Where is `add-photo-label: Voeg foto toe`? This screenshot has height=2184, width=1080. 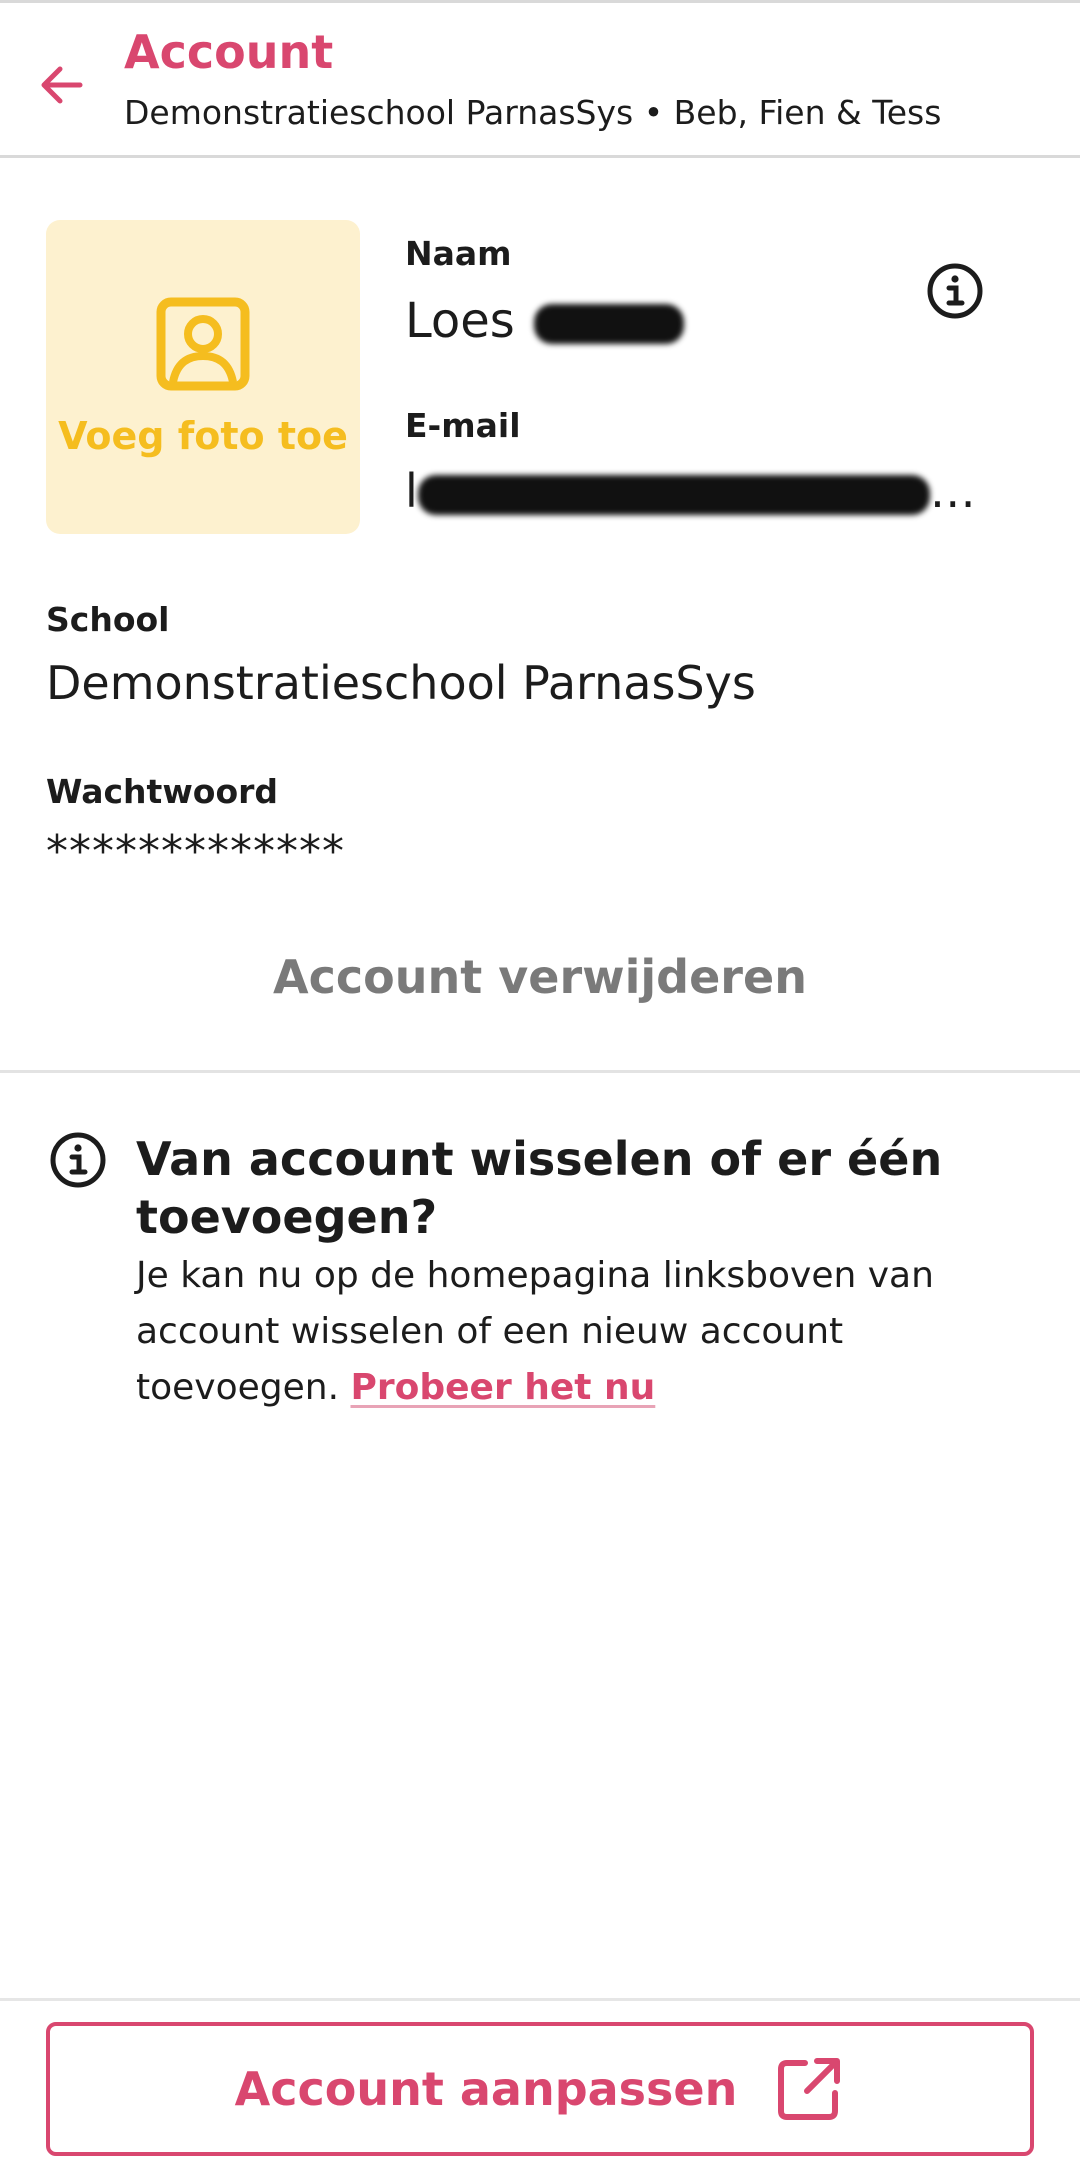 add-photo-label: Voeg foto toe is located at coordinates (203, 436).